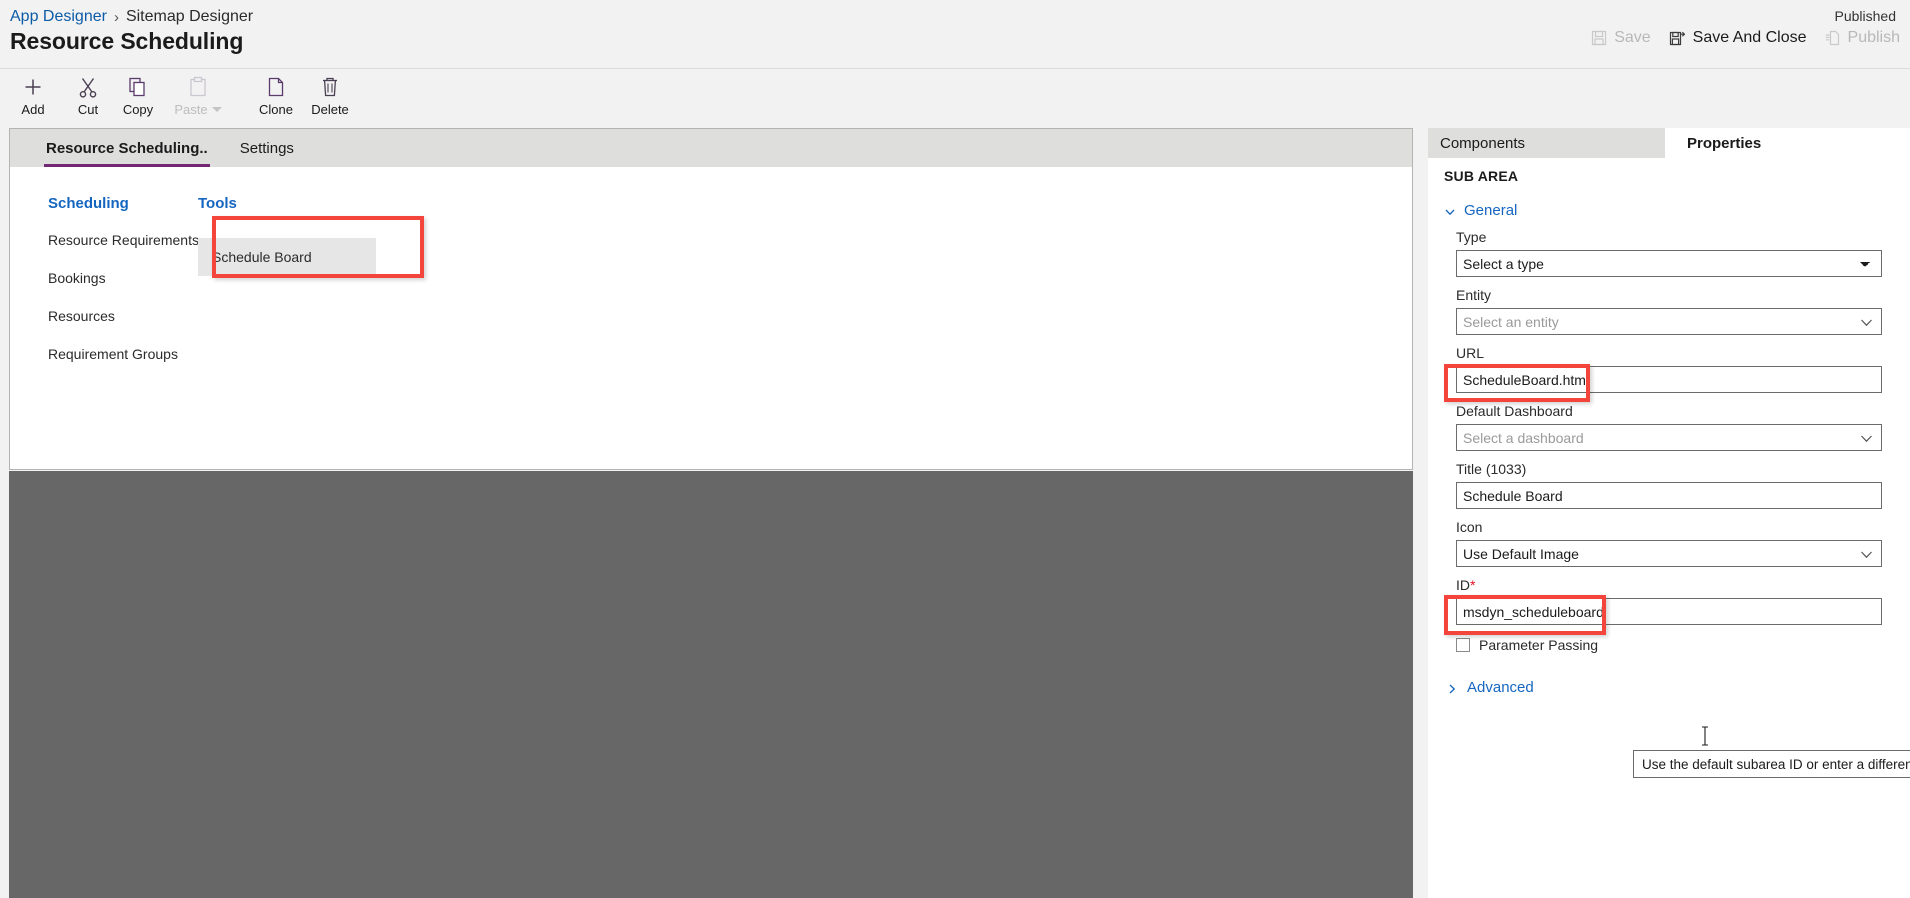  I want to click on breadcrumb-item-sitemap-designer: Sitemap Designer, so click(189, 17).